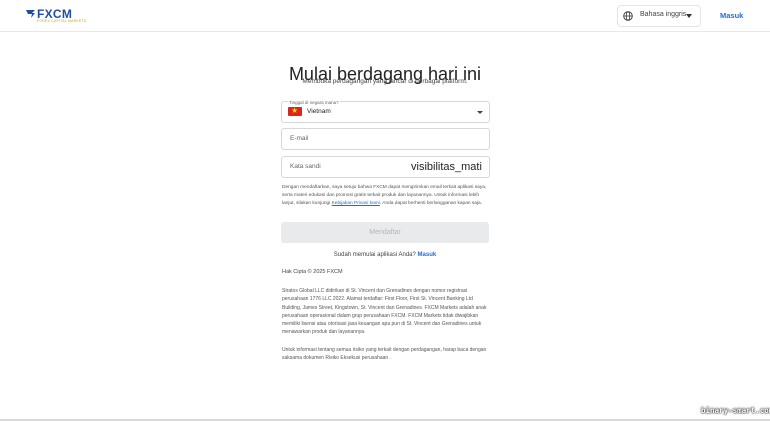  Describe the element at coordinates (446, 167) in the screenshot. I see `password-visibility-toggle: visibilitas_mati` at that location.